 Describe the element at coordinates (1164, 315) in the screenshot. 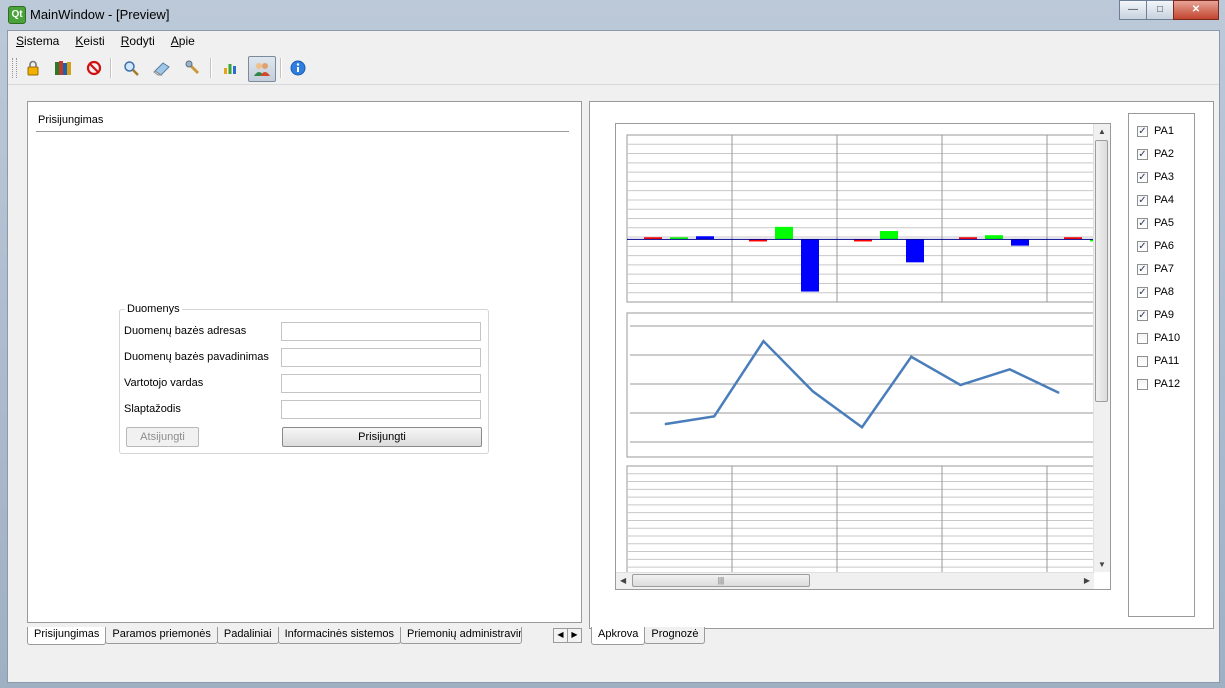

I see `legend-label: PA9` at that location.